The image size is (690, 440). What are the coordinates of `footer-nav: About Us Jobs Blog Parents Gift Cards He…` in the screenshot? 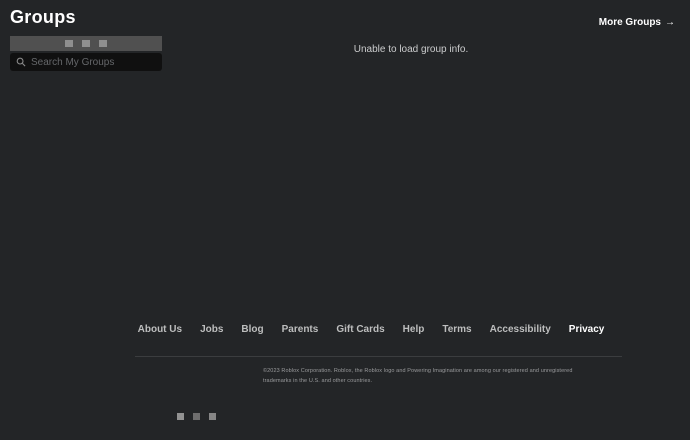 It's located at (371, 329).